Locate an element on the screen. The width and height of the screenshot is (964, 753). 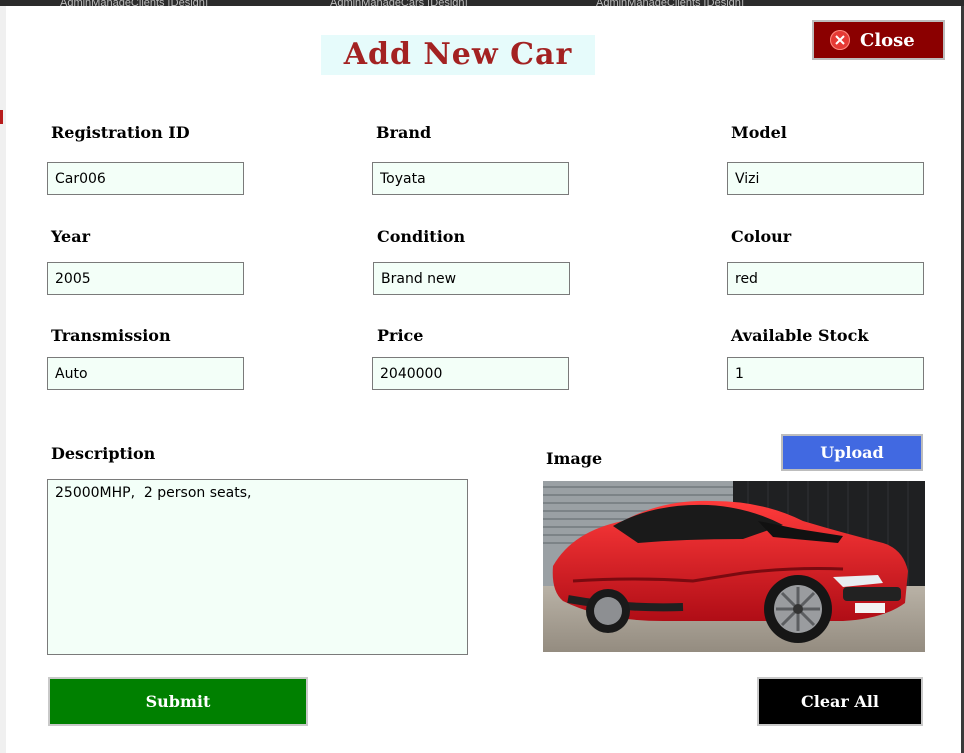
colour-field is located at coordinates (825, 278).